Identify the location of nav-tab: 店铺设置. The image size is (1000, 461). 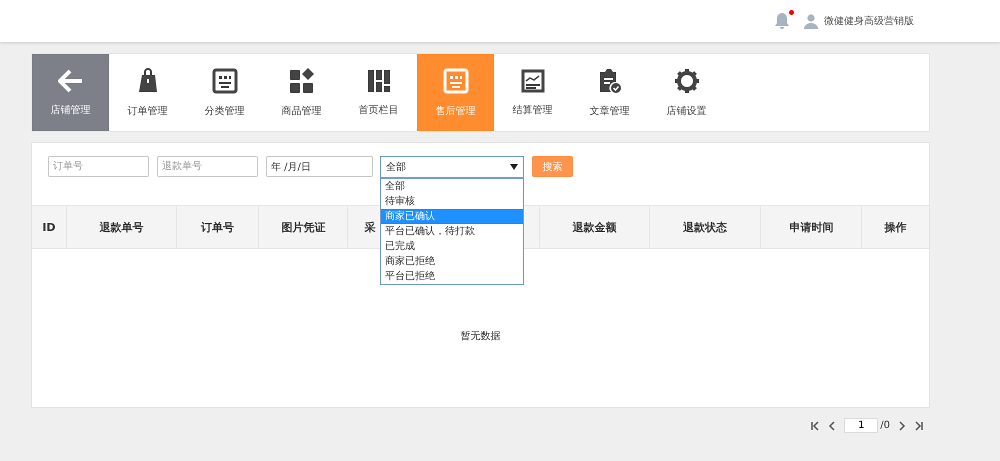
(686, 92).